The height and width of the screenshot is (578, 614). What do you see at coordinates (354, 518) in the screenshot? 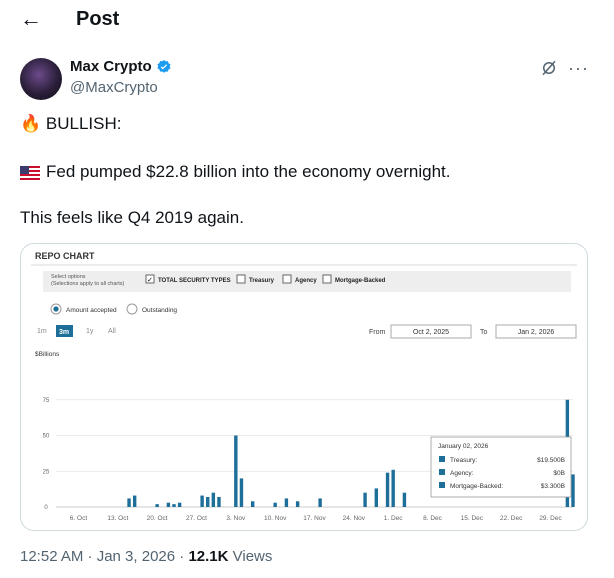
I see `x-tick-label: 24. Nov` at bounding box center [354, 518].